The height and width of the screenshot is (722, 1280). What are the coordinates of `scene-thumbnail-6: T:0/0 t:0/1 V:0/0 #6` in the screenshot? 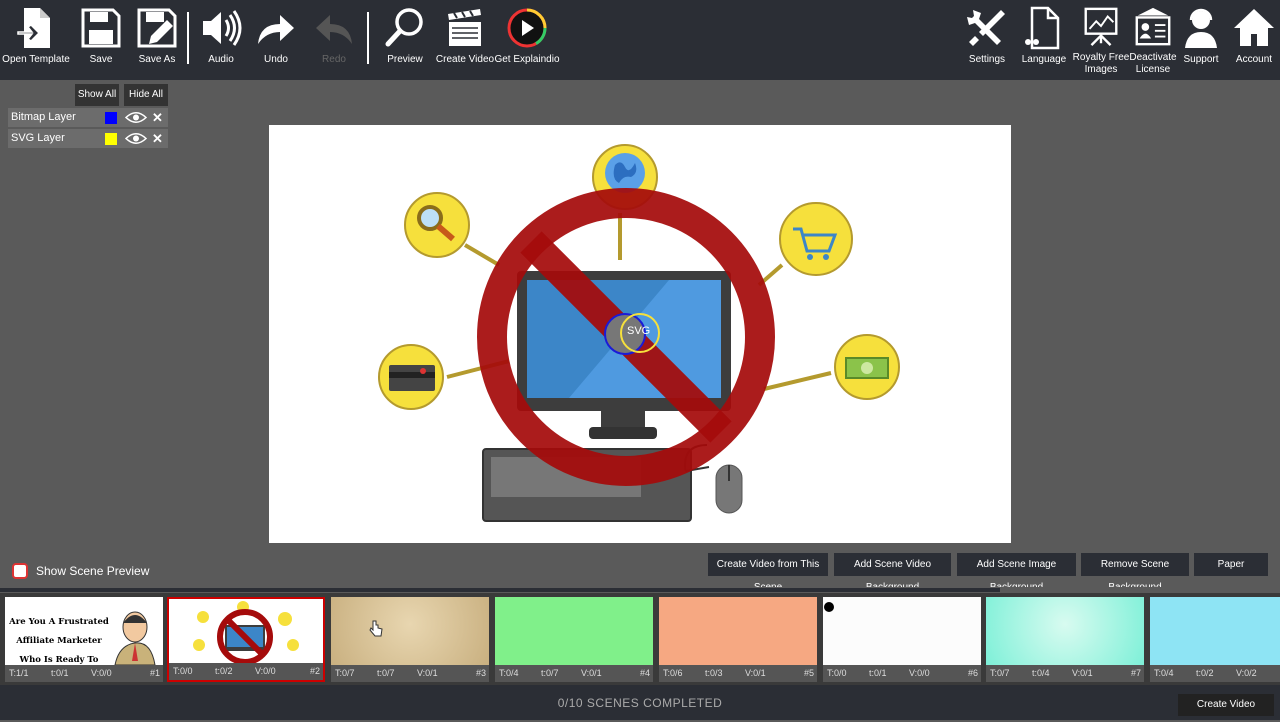 It's located at (902, 639).